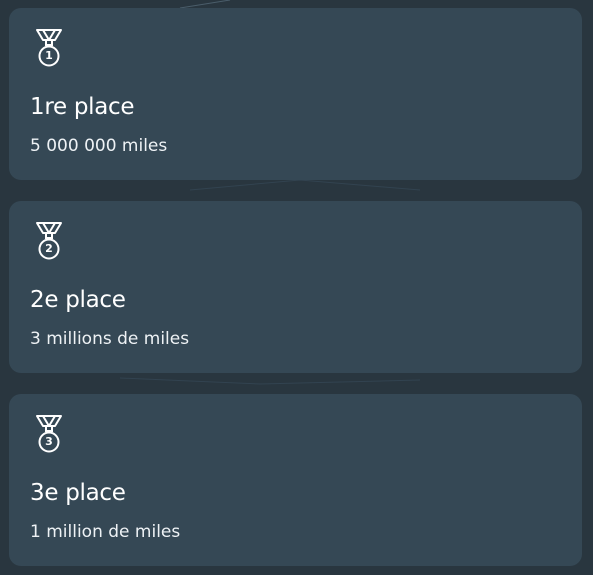  I want to click on medal-rank: 2, so click(49, 248).